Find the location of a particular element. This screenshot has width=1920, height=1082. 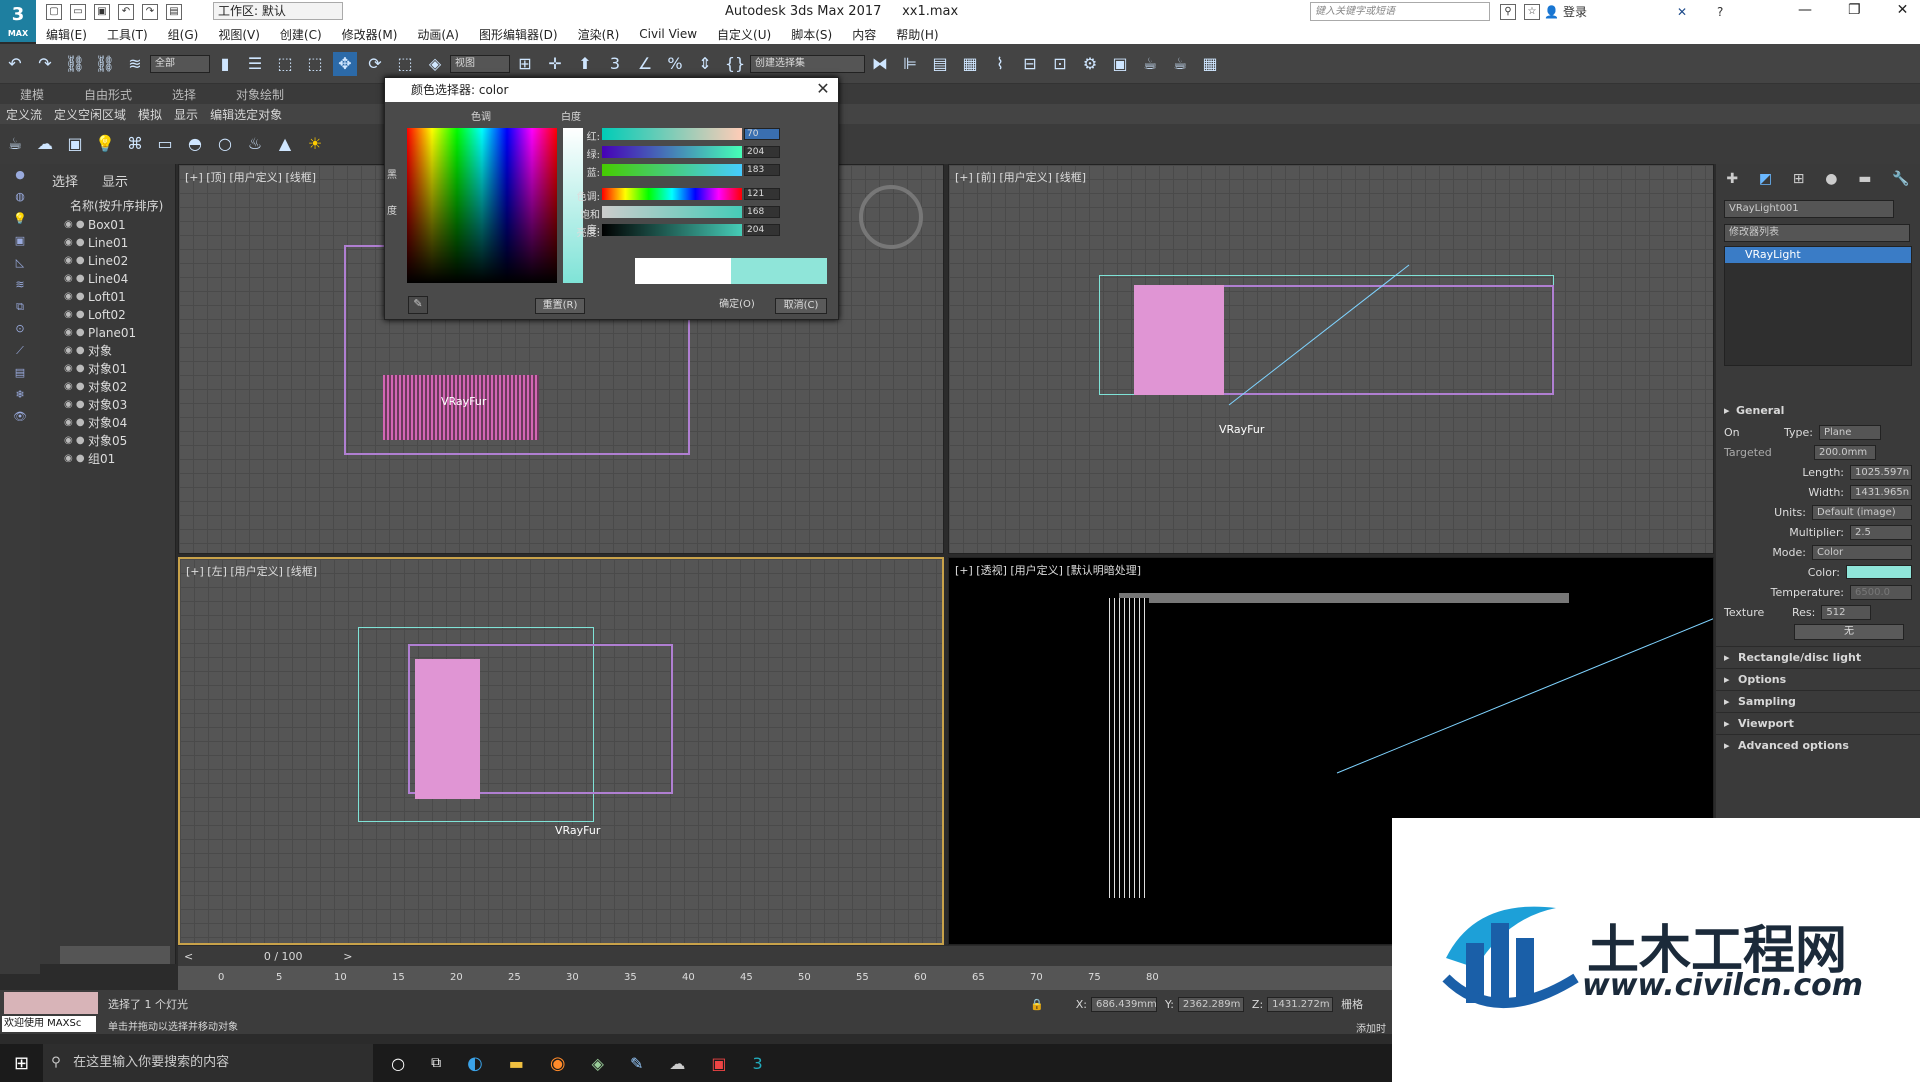

length-input: 1025.597n is located at coordinates (1881, 472).